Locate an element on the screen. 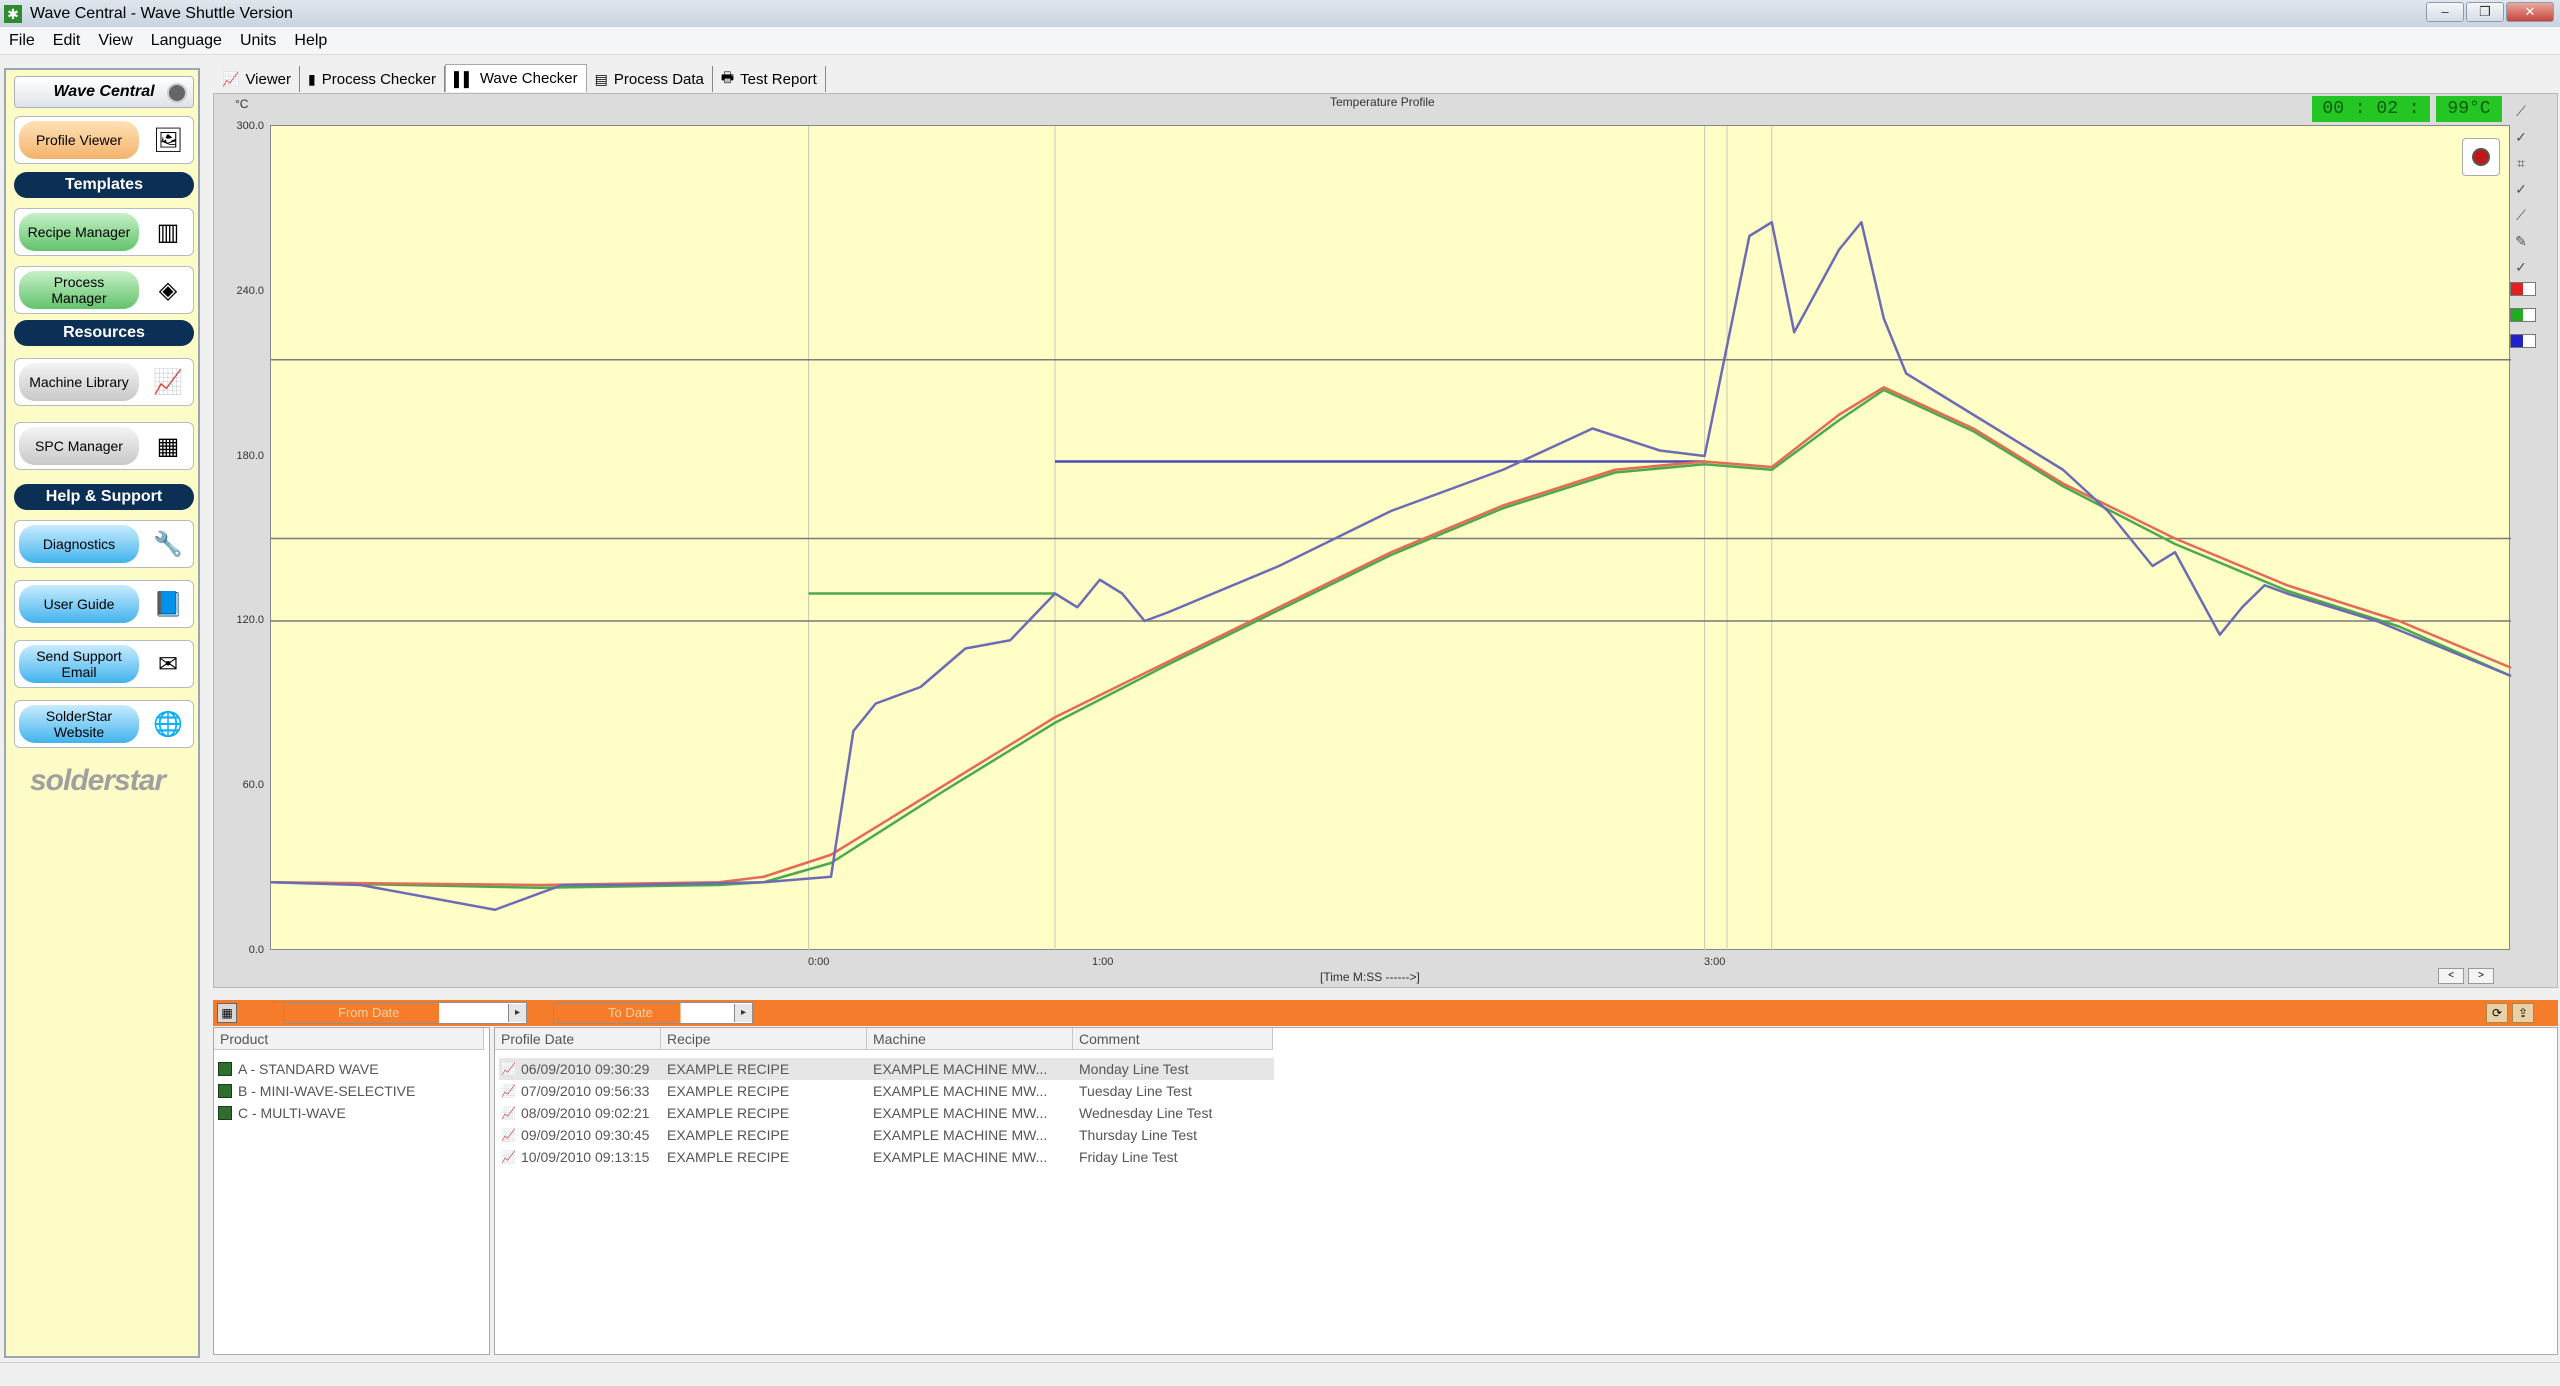  marker-tool-icon: ⟋ is located at coordinates (2521, 215).